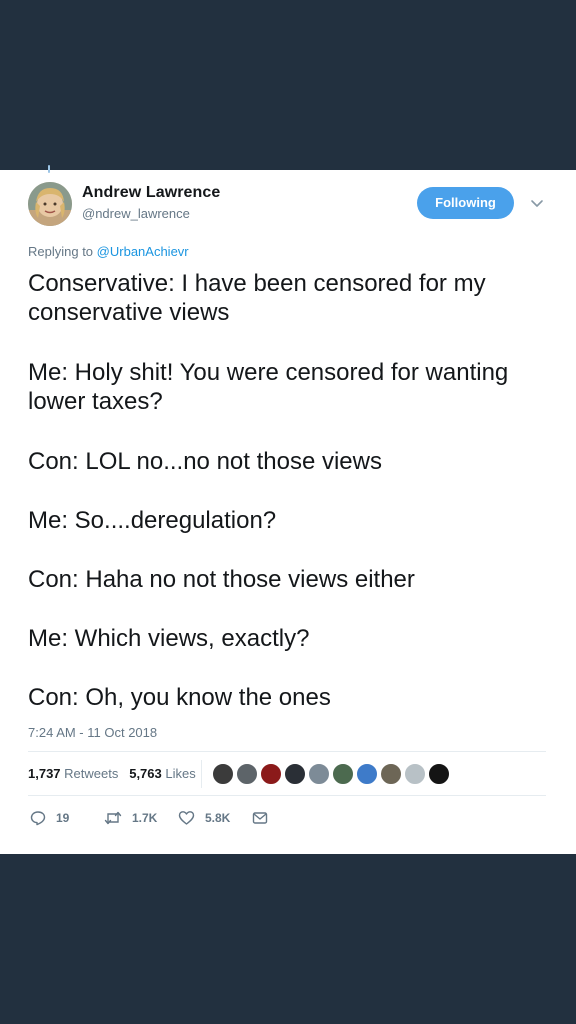 Image resolution: width=576 pixels, height=1024 pixels. I want to click on stats-separator, so click(201, 774).